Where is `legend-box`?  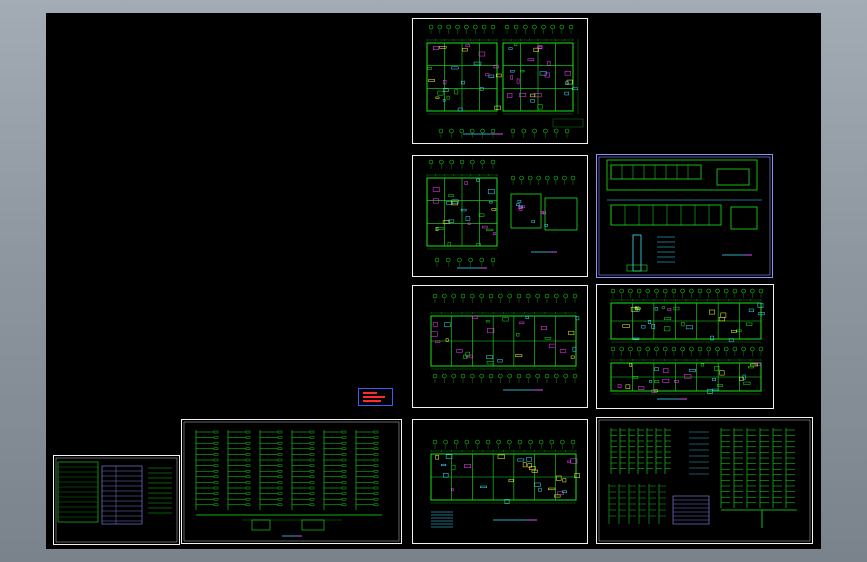 legend-box is located at coordinates (375, 397).